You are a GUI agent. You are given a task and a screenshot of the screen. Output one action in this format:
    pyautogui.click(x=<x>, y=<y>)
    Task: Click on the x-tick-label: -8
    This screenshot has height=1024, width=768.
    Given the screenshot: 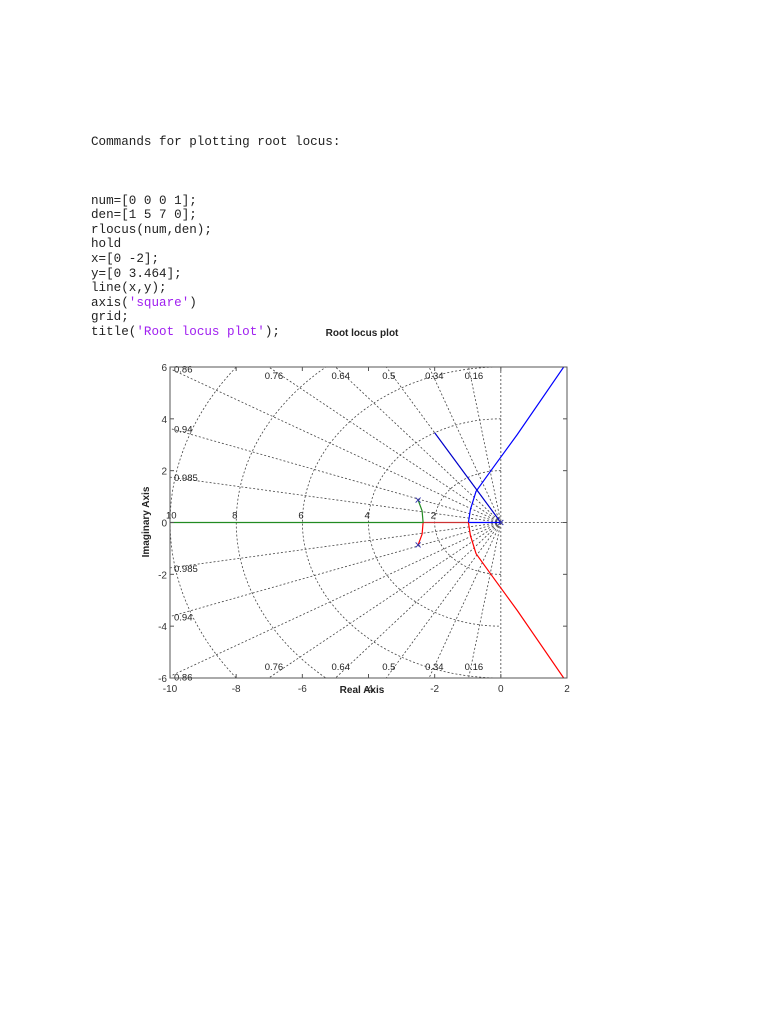 What is the action you would take?
    pyautogui.click(x=236, y=689)
    